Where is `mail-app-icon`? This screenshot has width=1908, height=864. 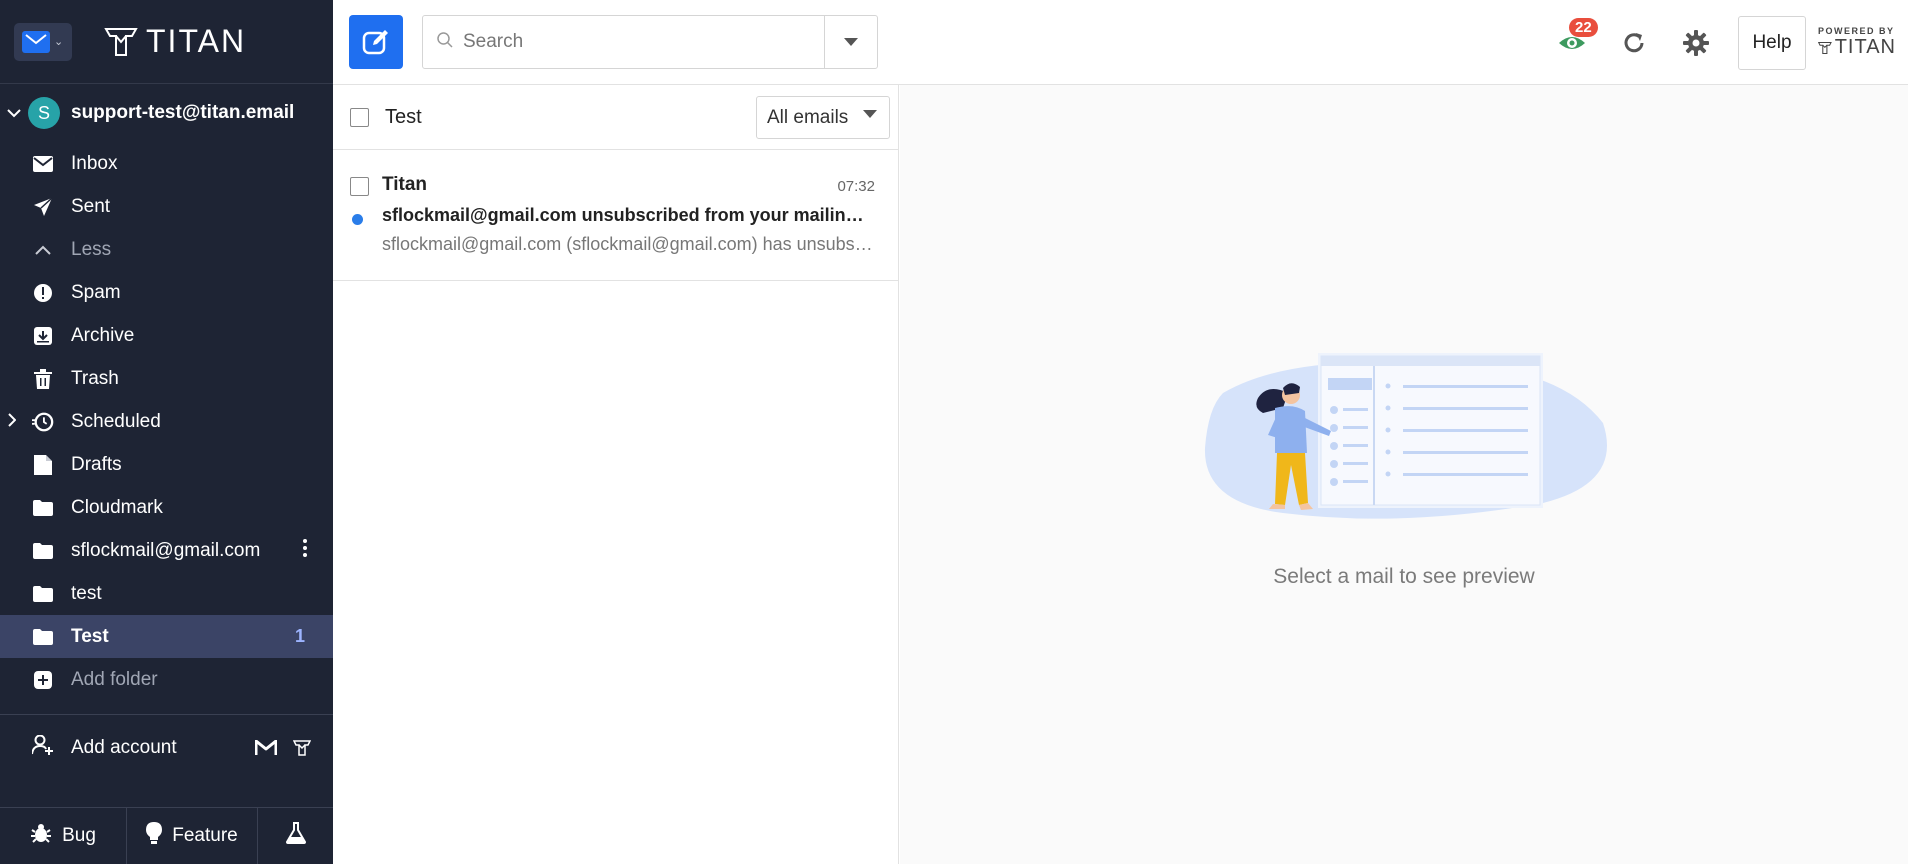 mail-app-icon is located at coordinates (36, 41).